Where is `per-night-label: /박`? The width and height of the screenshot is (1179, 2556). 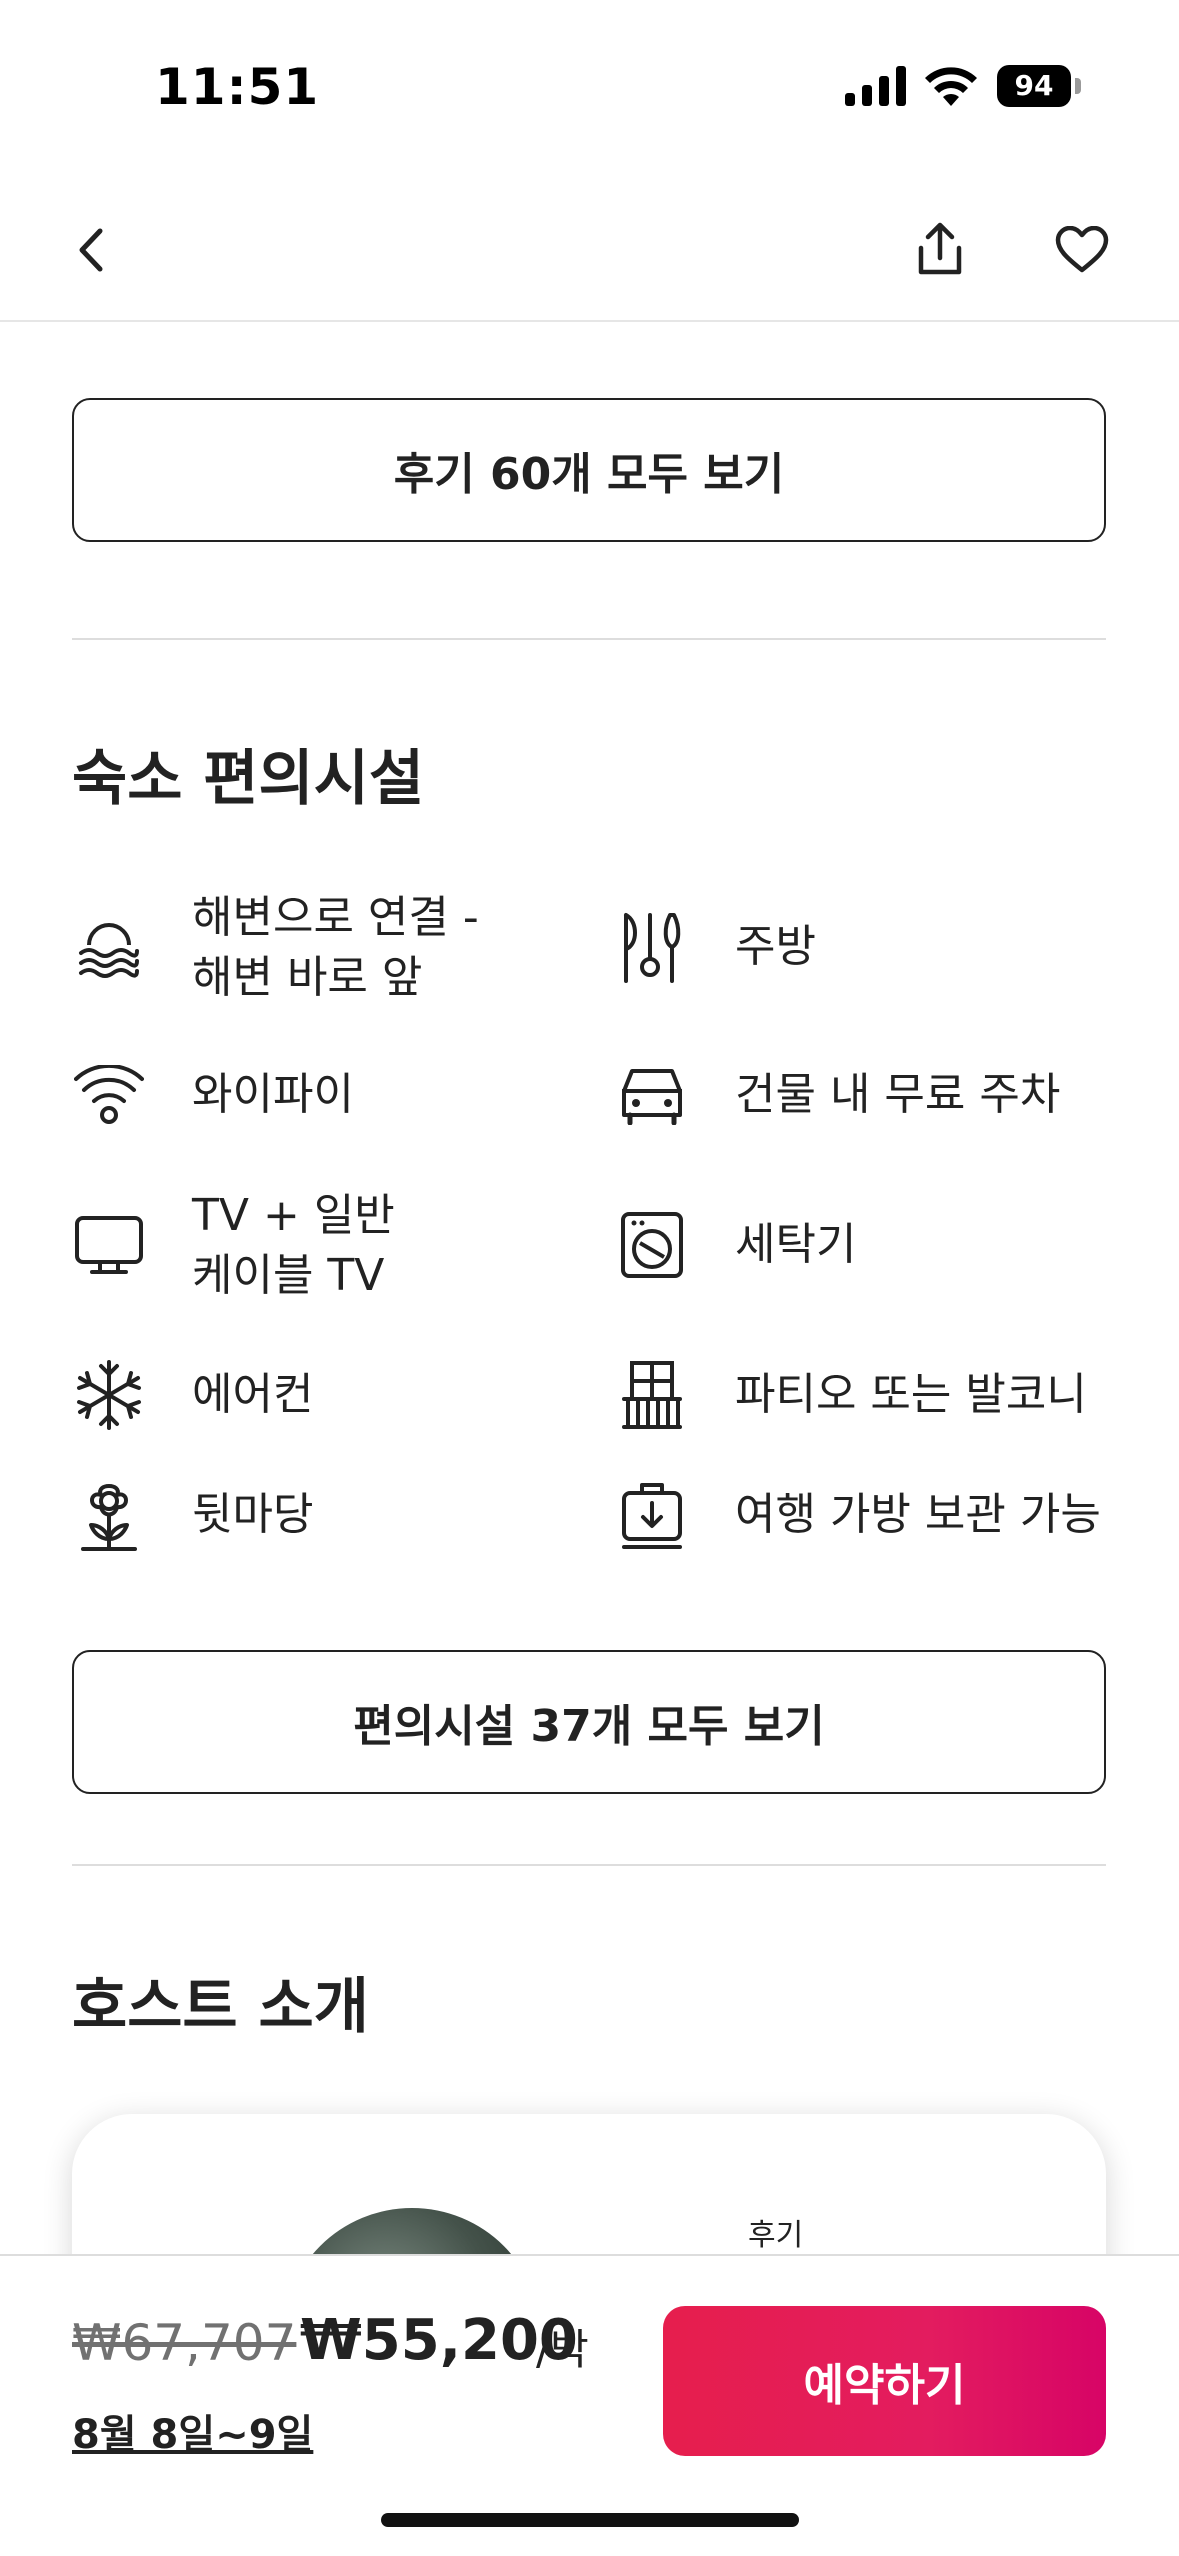
per-night-label: /박 is located at coordinates (562, 2349).